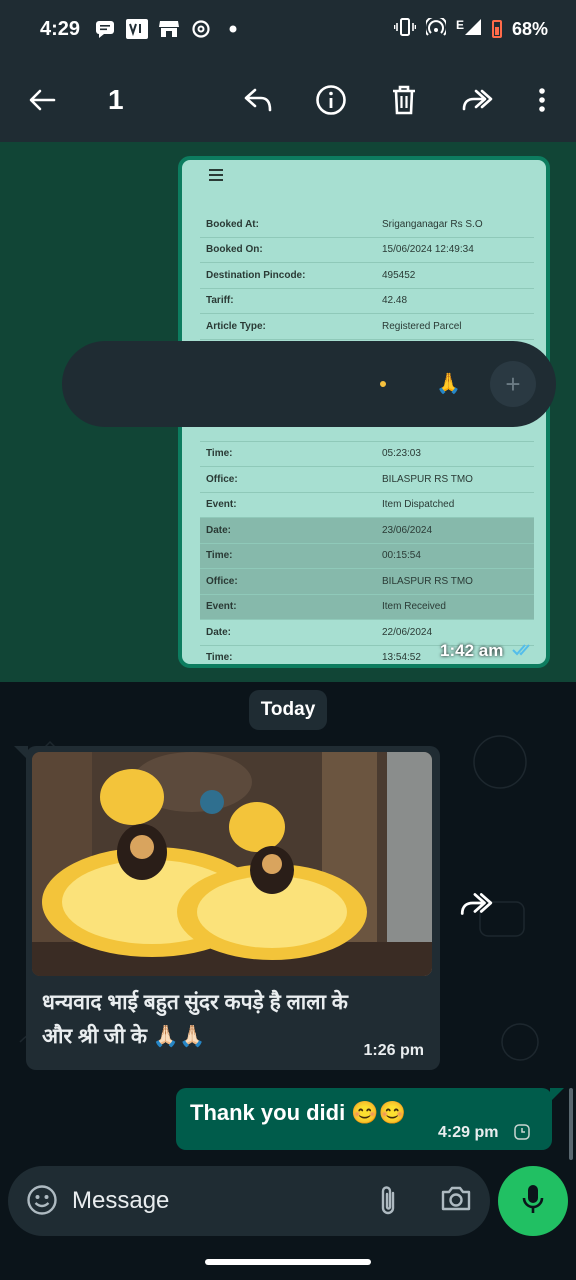 This screenshot has height=1280, width=576. What do you see at coordinates (542, 100) in the screenshot?
I see `more-icon` at bounding box center [542, 100].